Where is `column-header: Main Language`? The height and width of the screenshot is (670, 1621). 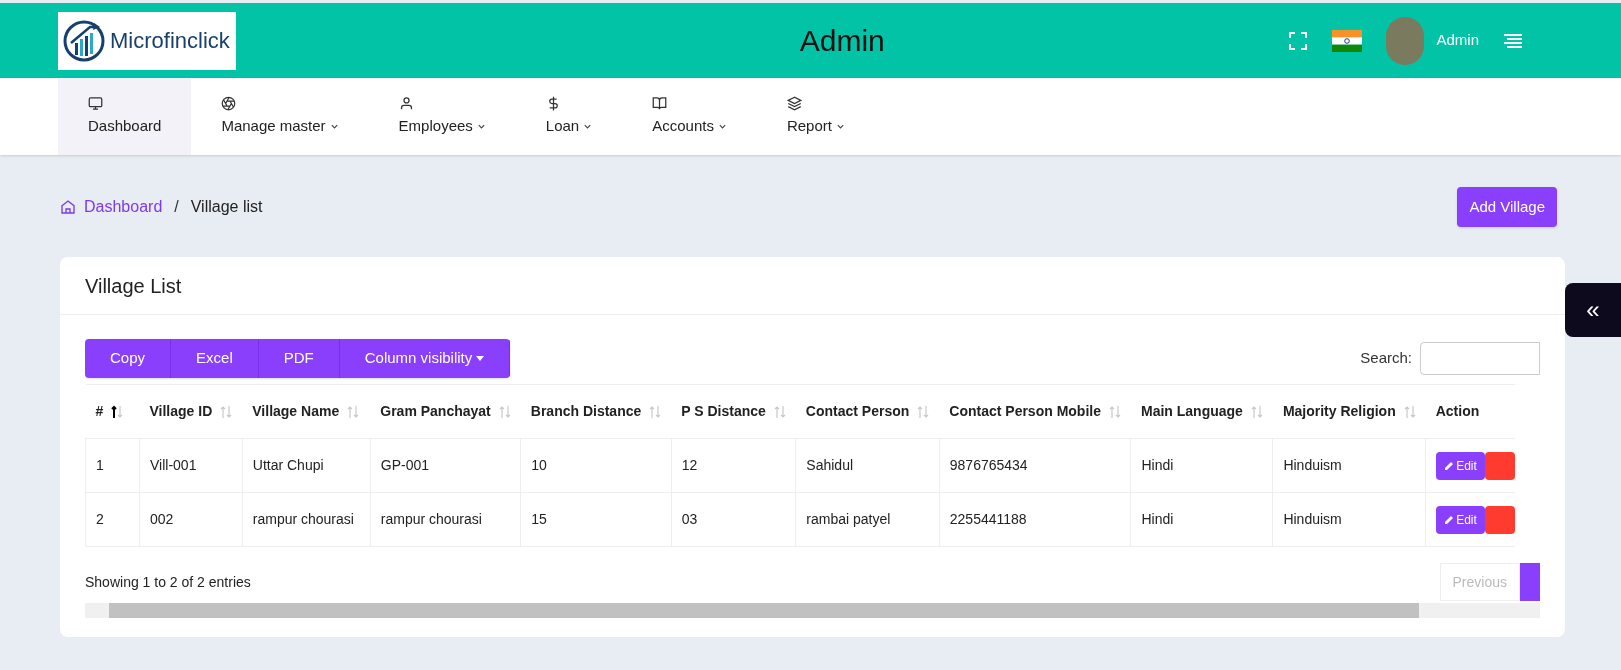
column-header: Main Language is located at coordinates (1202, 411).